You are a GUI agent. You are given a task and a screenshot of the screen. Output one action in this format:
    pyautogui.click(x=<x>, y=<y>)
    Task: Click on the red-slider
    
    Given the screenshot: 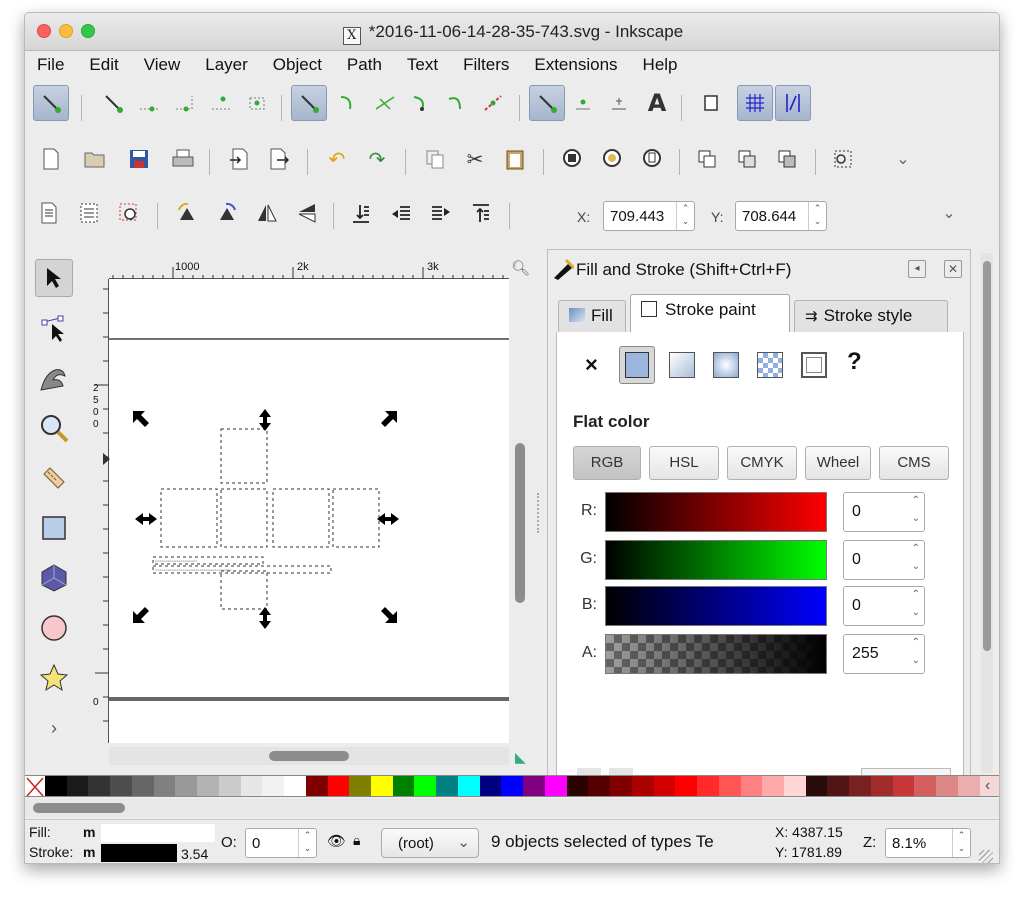 What is the action you would take?
    pyautogui.click(x=716, y=512)
    